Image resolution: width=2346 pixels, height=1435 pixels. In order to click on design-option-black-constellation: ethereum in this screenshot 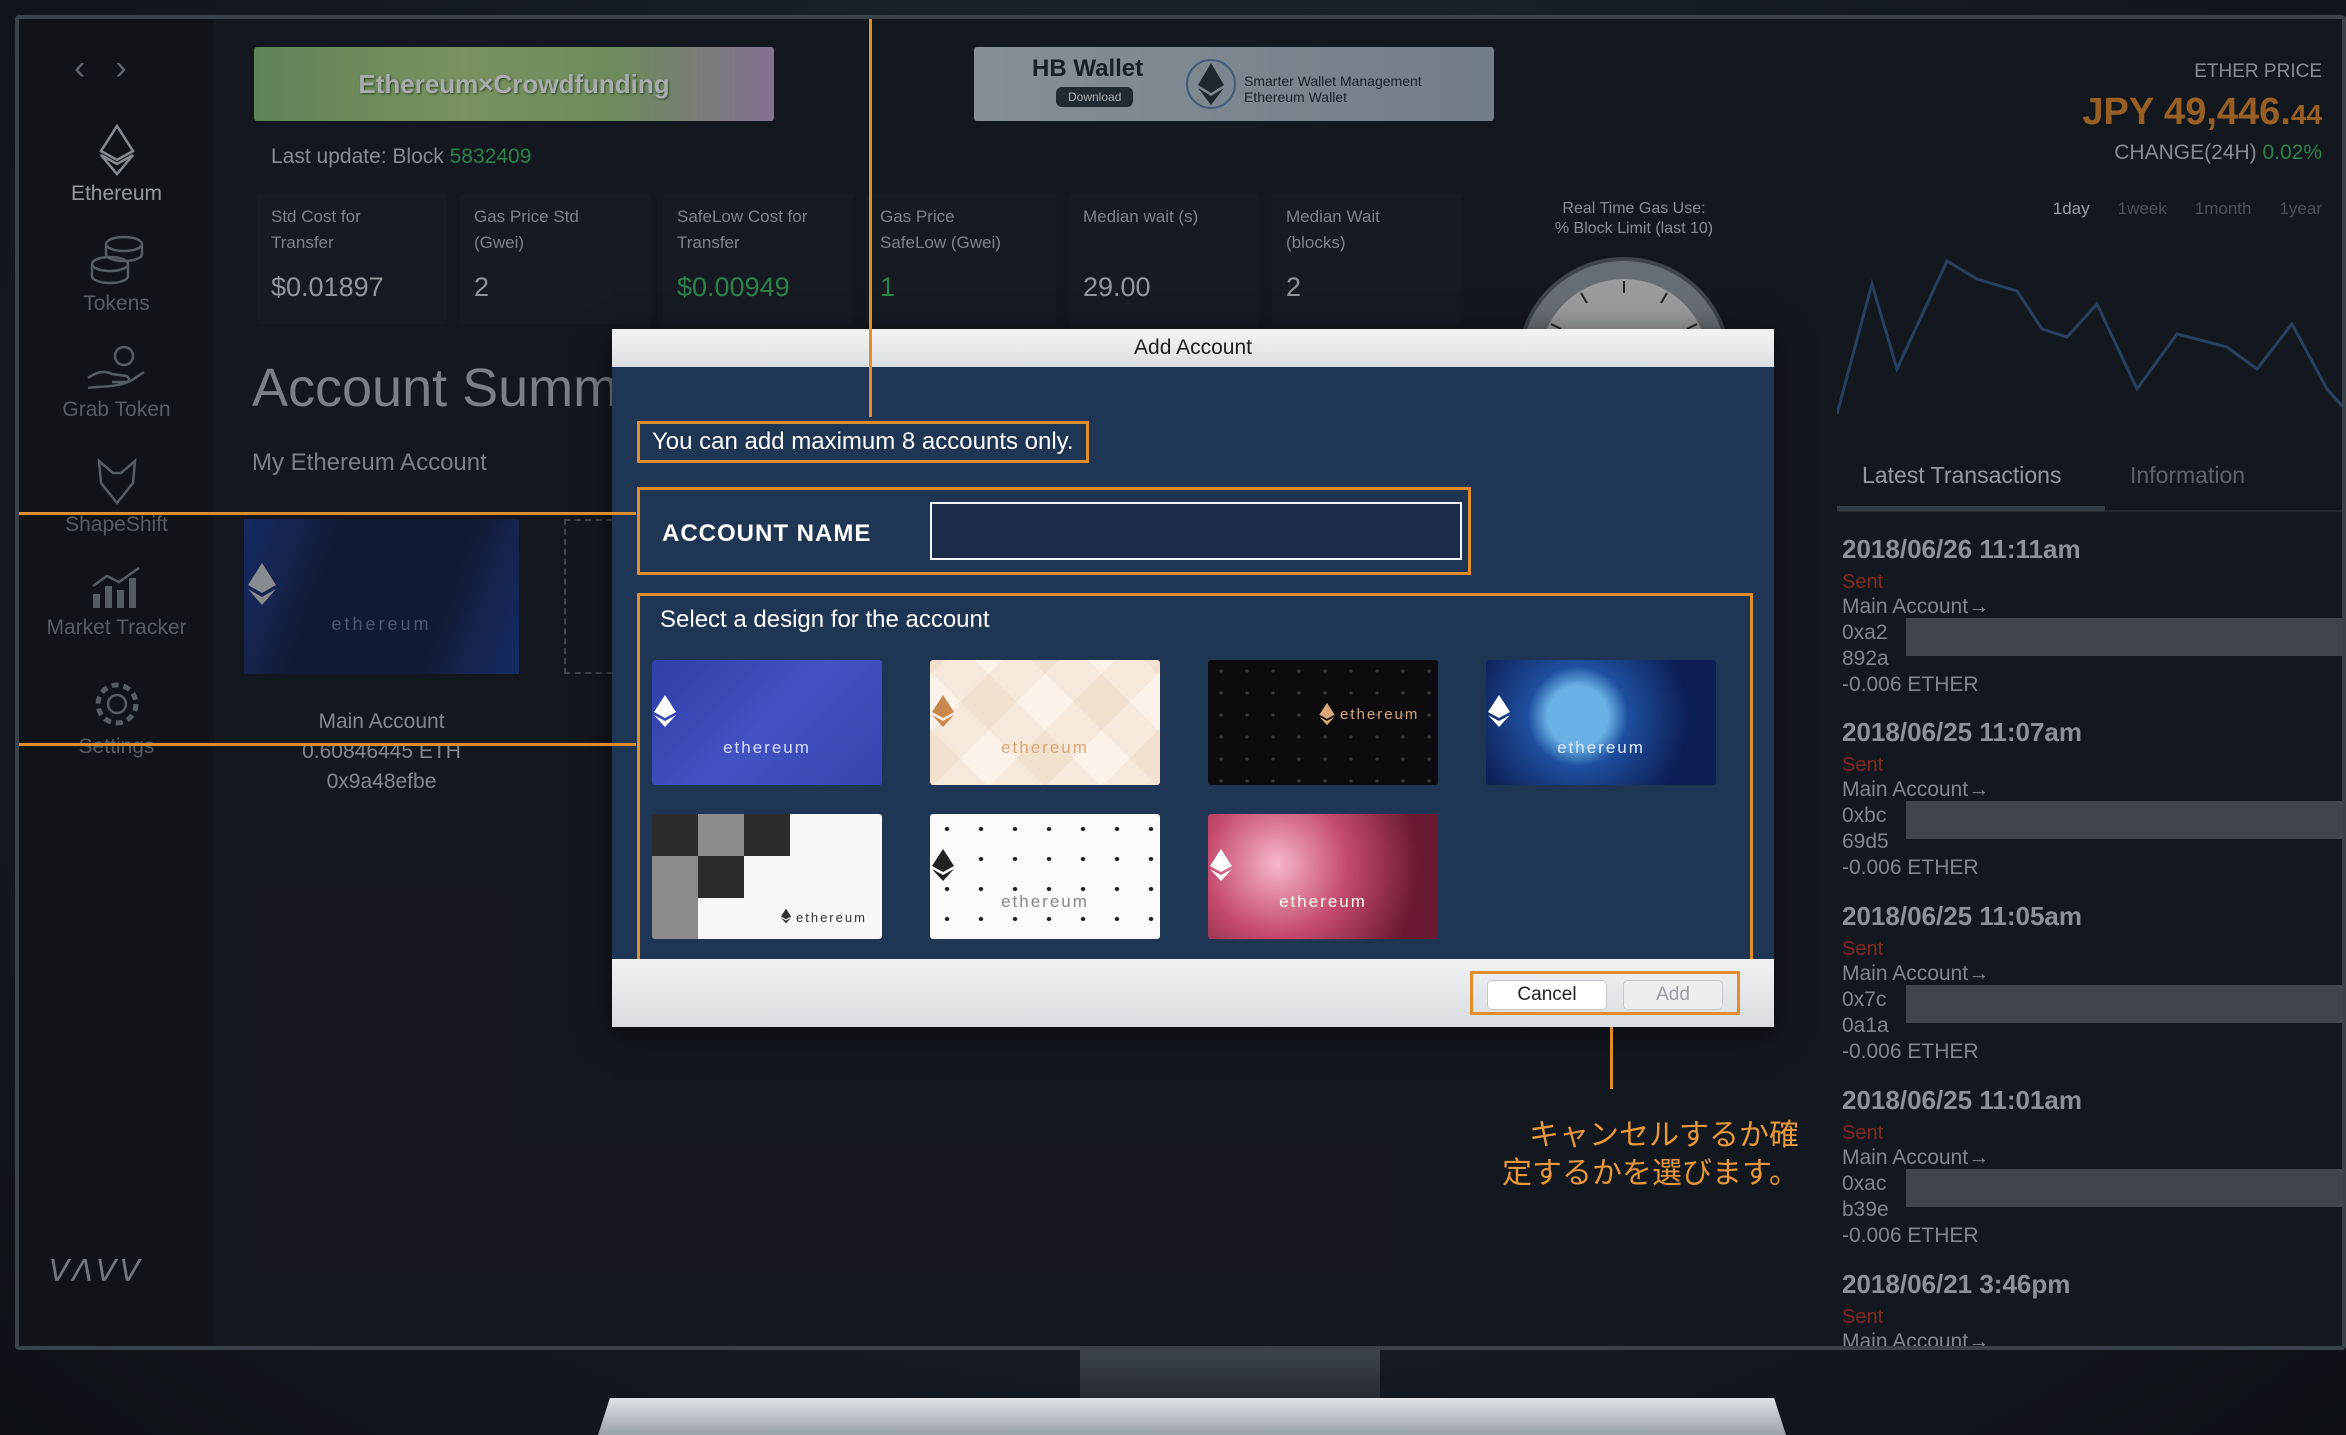, I will do `click(1323, 722)`.